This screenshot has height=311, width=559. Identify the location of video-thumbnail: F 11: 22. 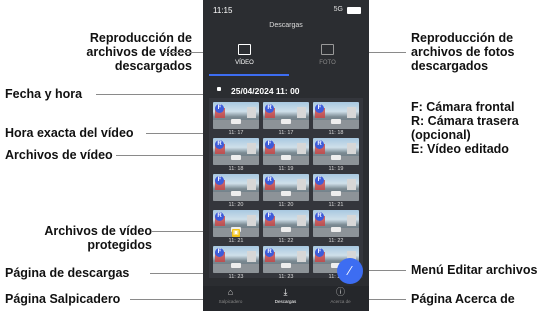
(286, 228).